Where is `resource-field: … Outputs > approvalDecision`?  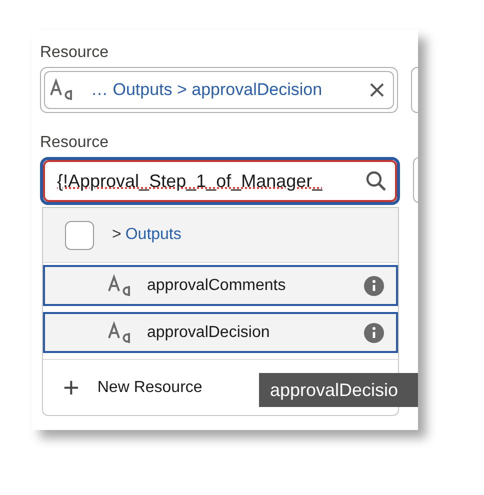 resource-field: … Outputs > approvalDecision is located at coordinates (219, 90).